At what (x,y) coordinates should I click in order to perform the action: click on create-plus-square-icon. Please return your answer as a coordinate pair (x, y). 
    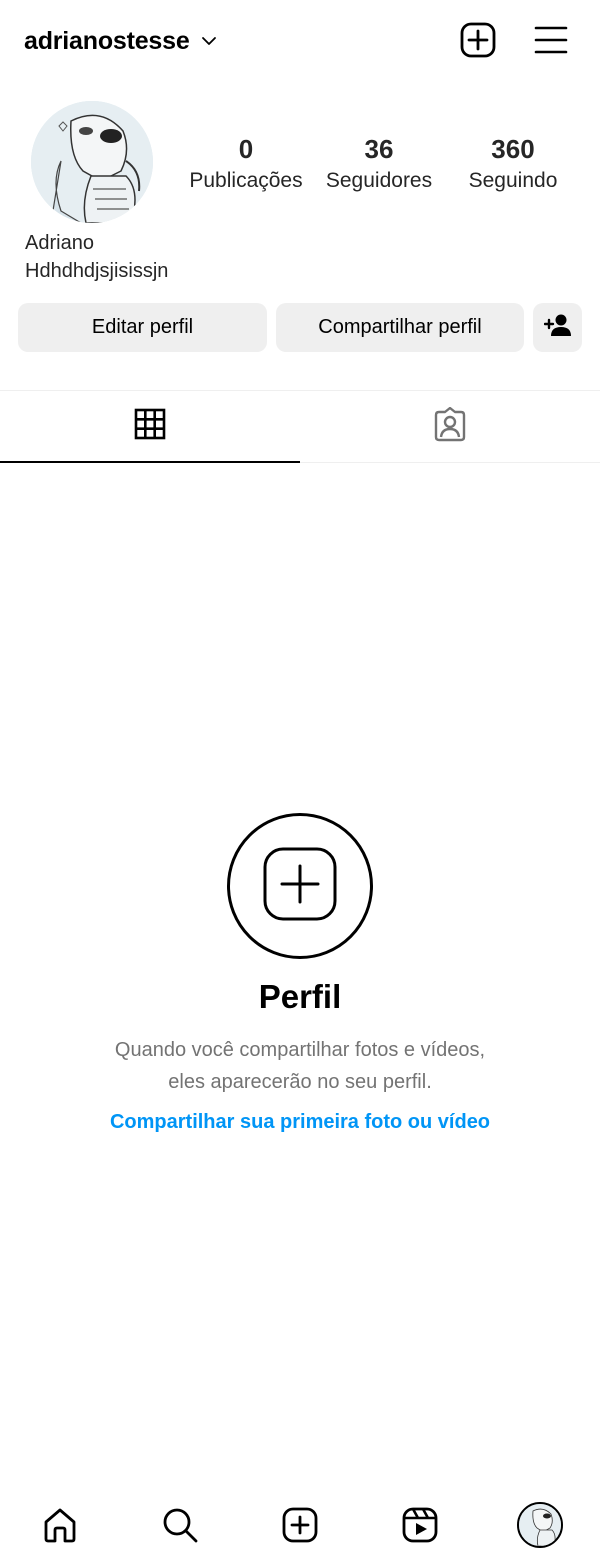
    Looking at the image, I should click on (478, 40).